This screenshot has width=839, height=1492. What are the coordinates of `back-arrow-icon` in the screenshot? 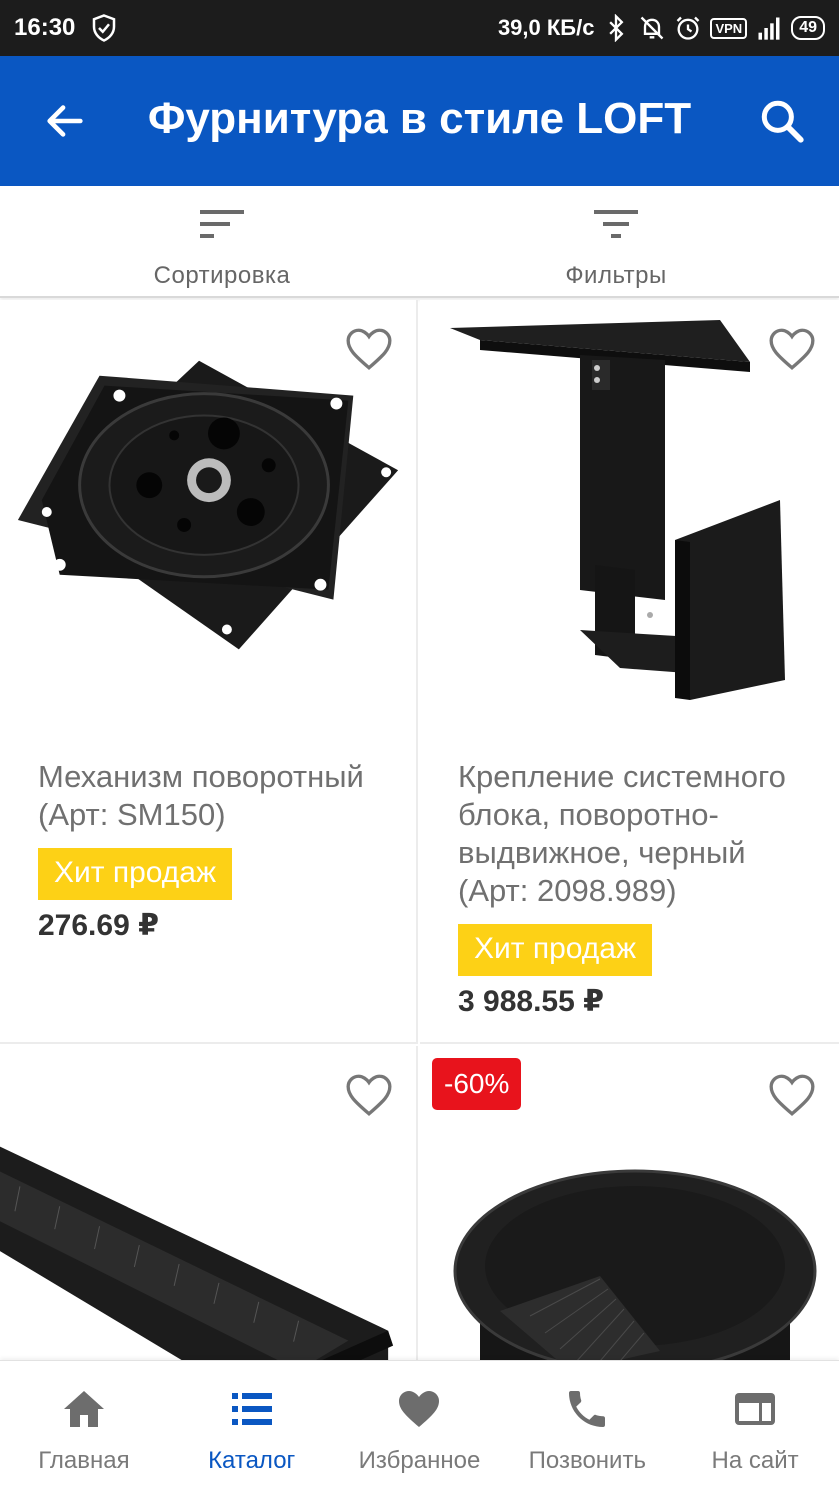 It's located at (65, 121).